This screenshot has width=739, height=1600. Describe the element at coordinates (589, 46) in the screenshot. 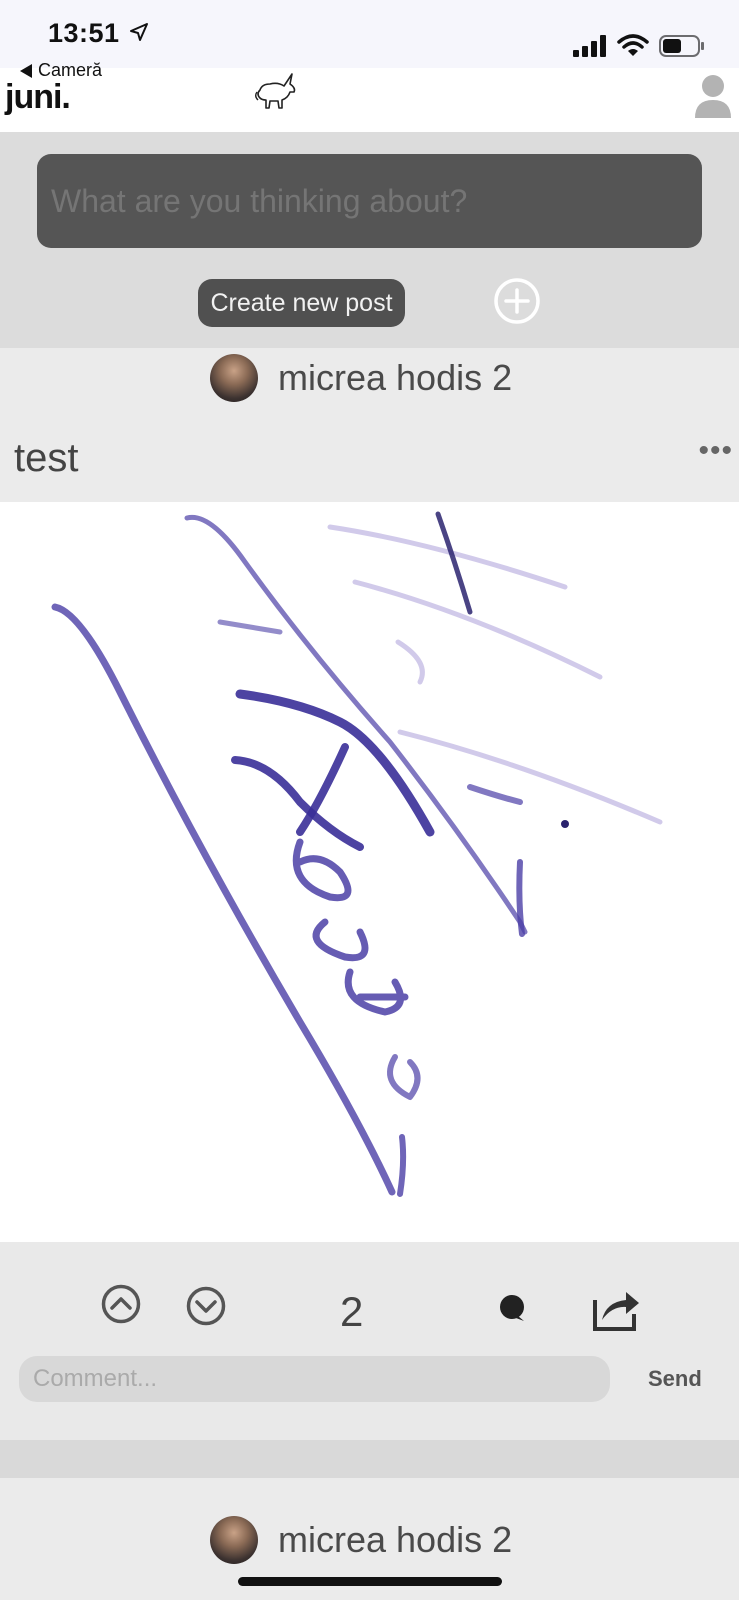

I see `signal-icon` at that location.